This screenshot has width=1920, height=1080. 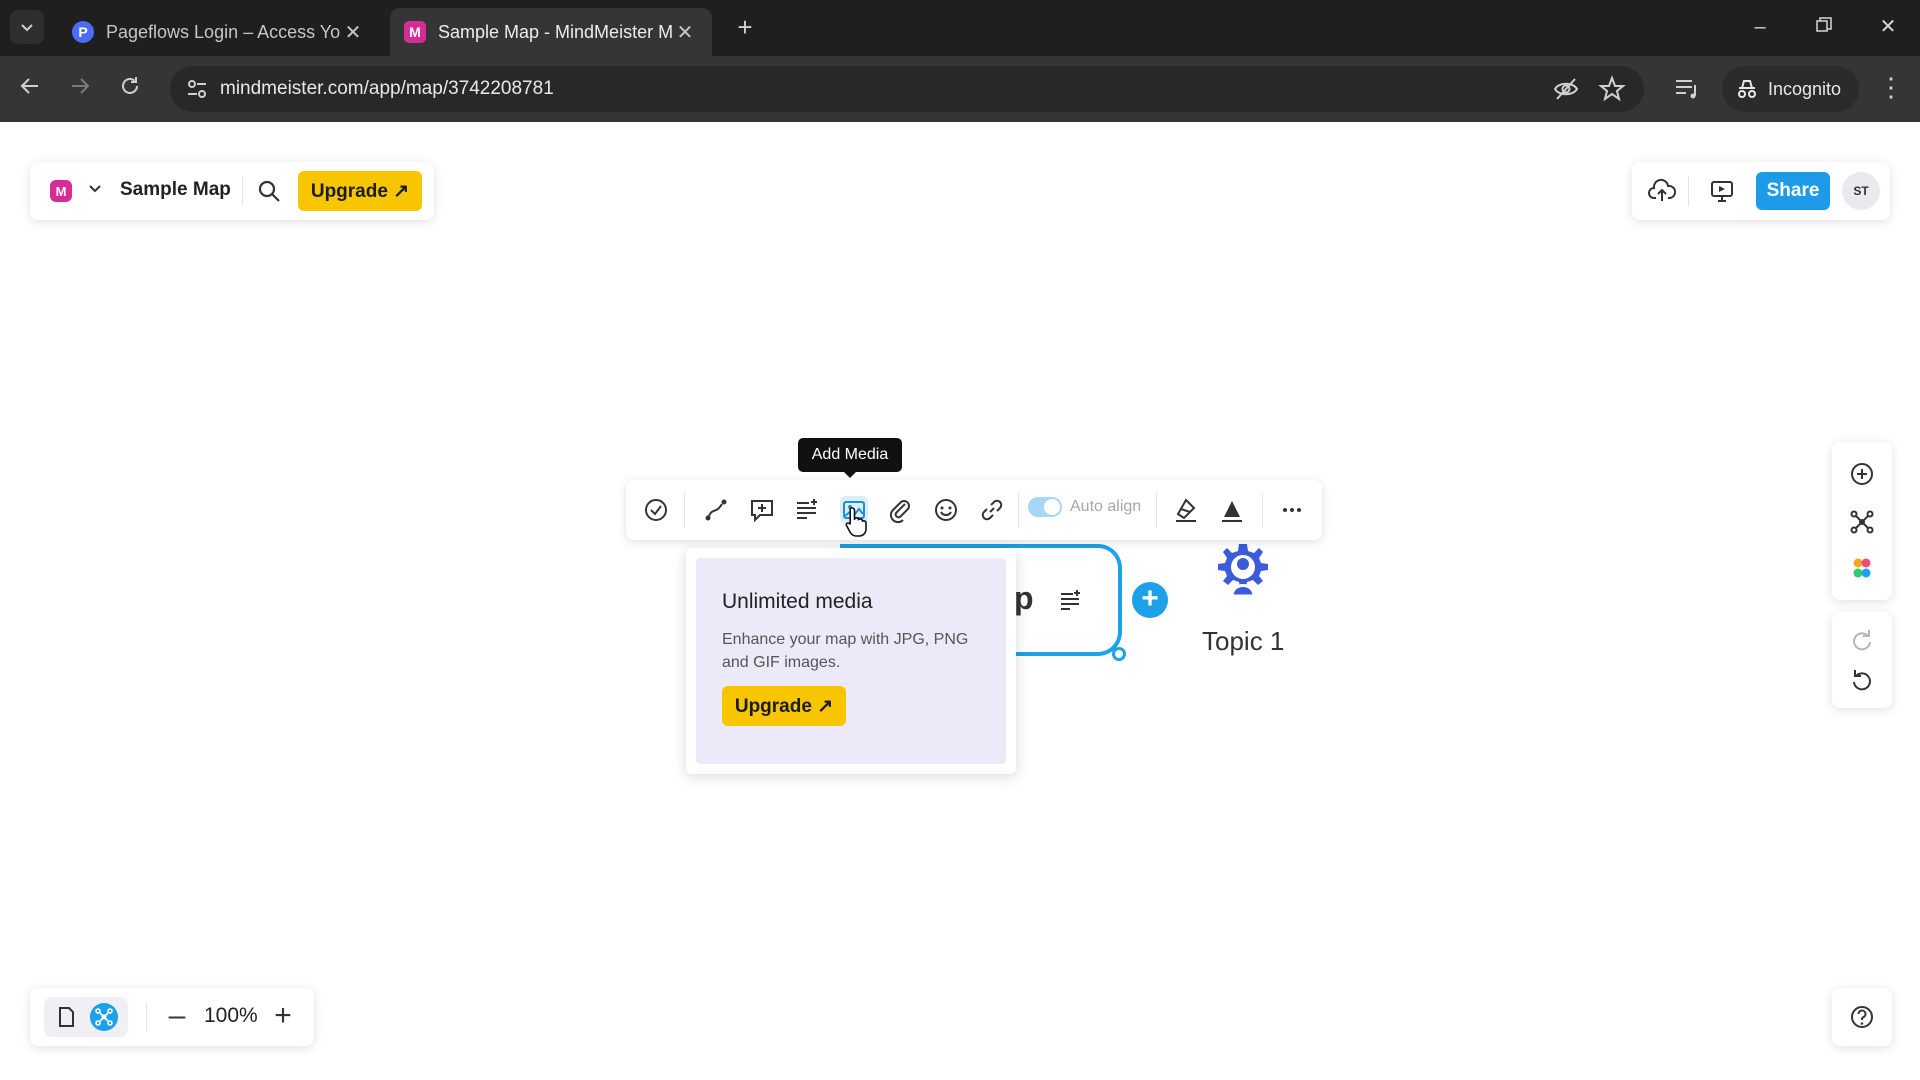 I want to click on tab-pageflows: P Pageflows Login – Access Your ✕, so click(x=219, y=32).